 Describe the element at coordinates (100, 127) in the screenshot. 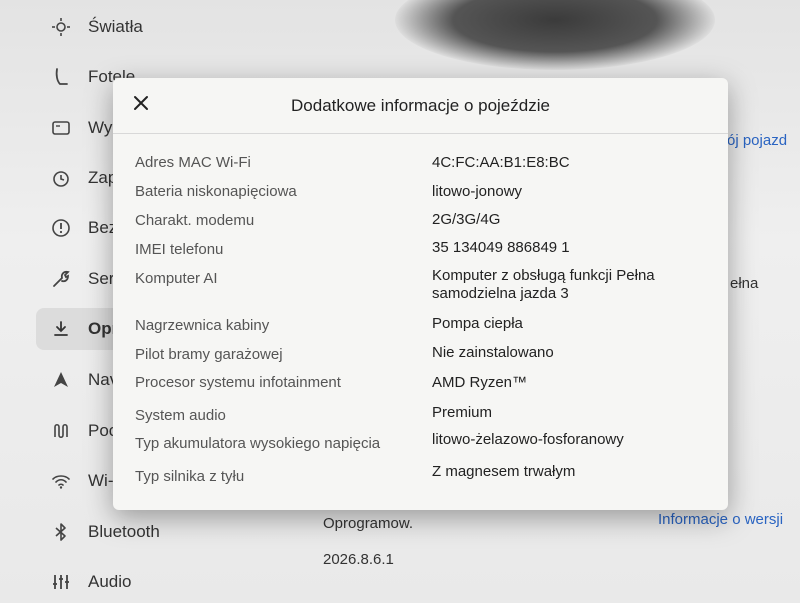

I see `sidebar-item-label: Wy` at that location.